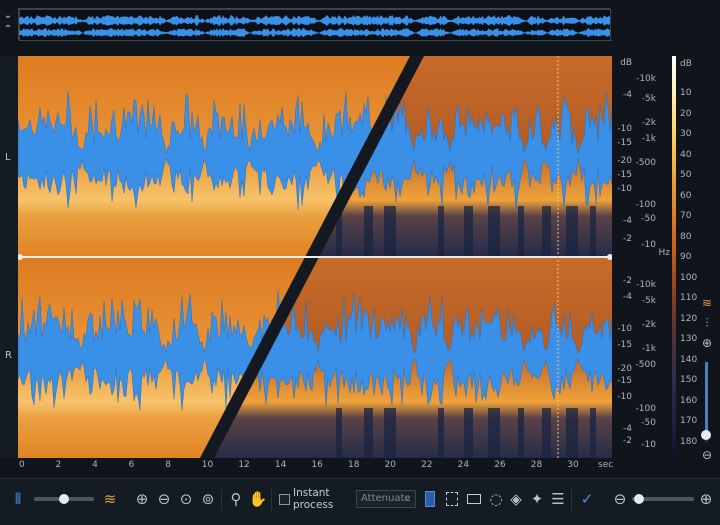 The height and width of the screenshot is (525, 720). What do you see at coordinates (624, 345) in the screenshot?
I see `db-scale-label: -15` at bounding box center [624, 345].